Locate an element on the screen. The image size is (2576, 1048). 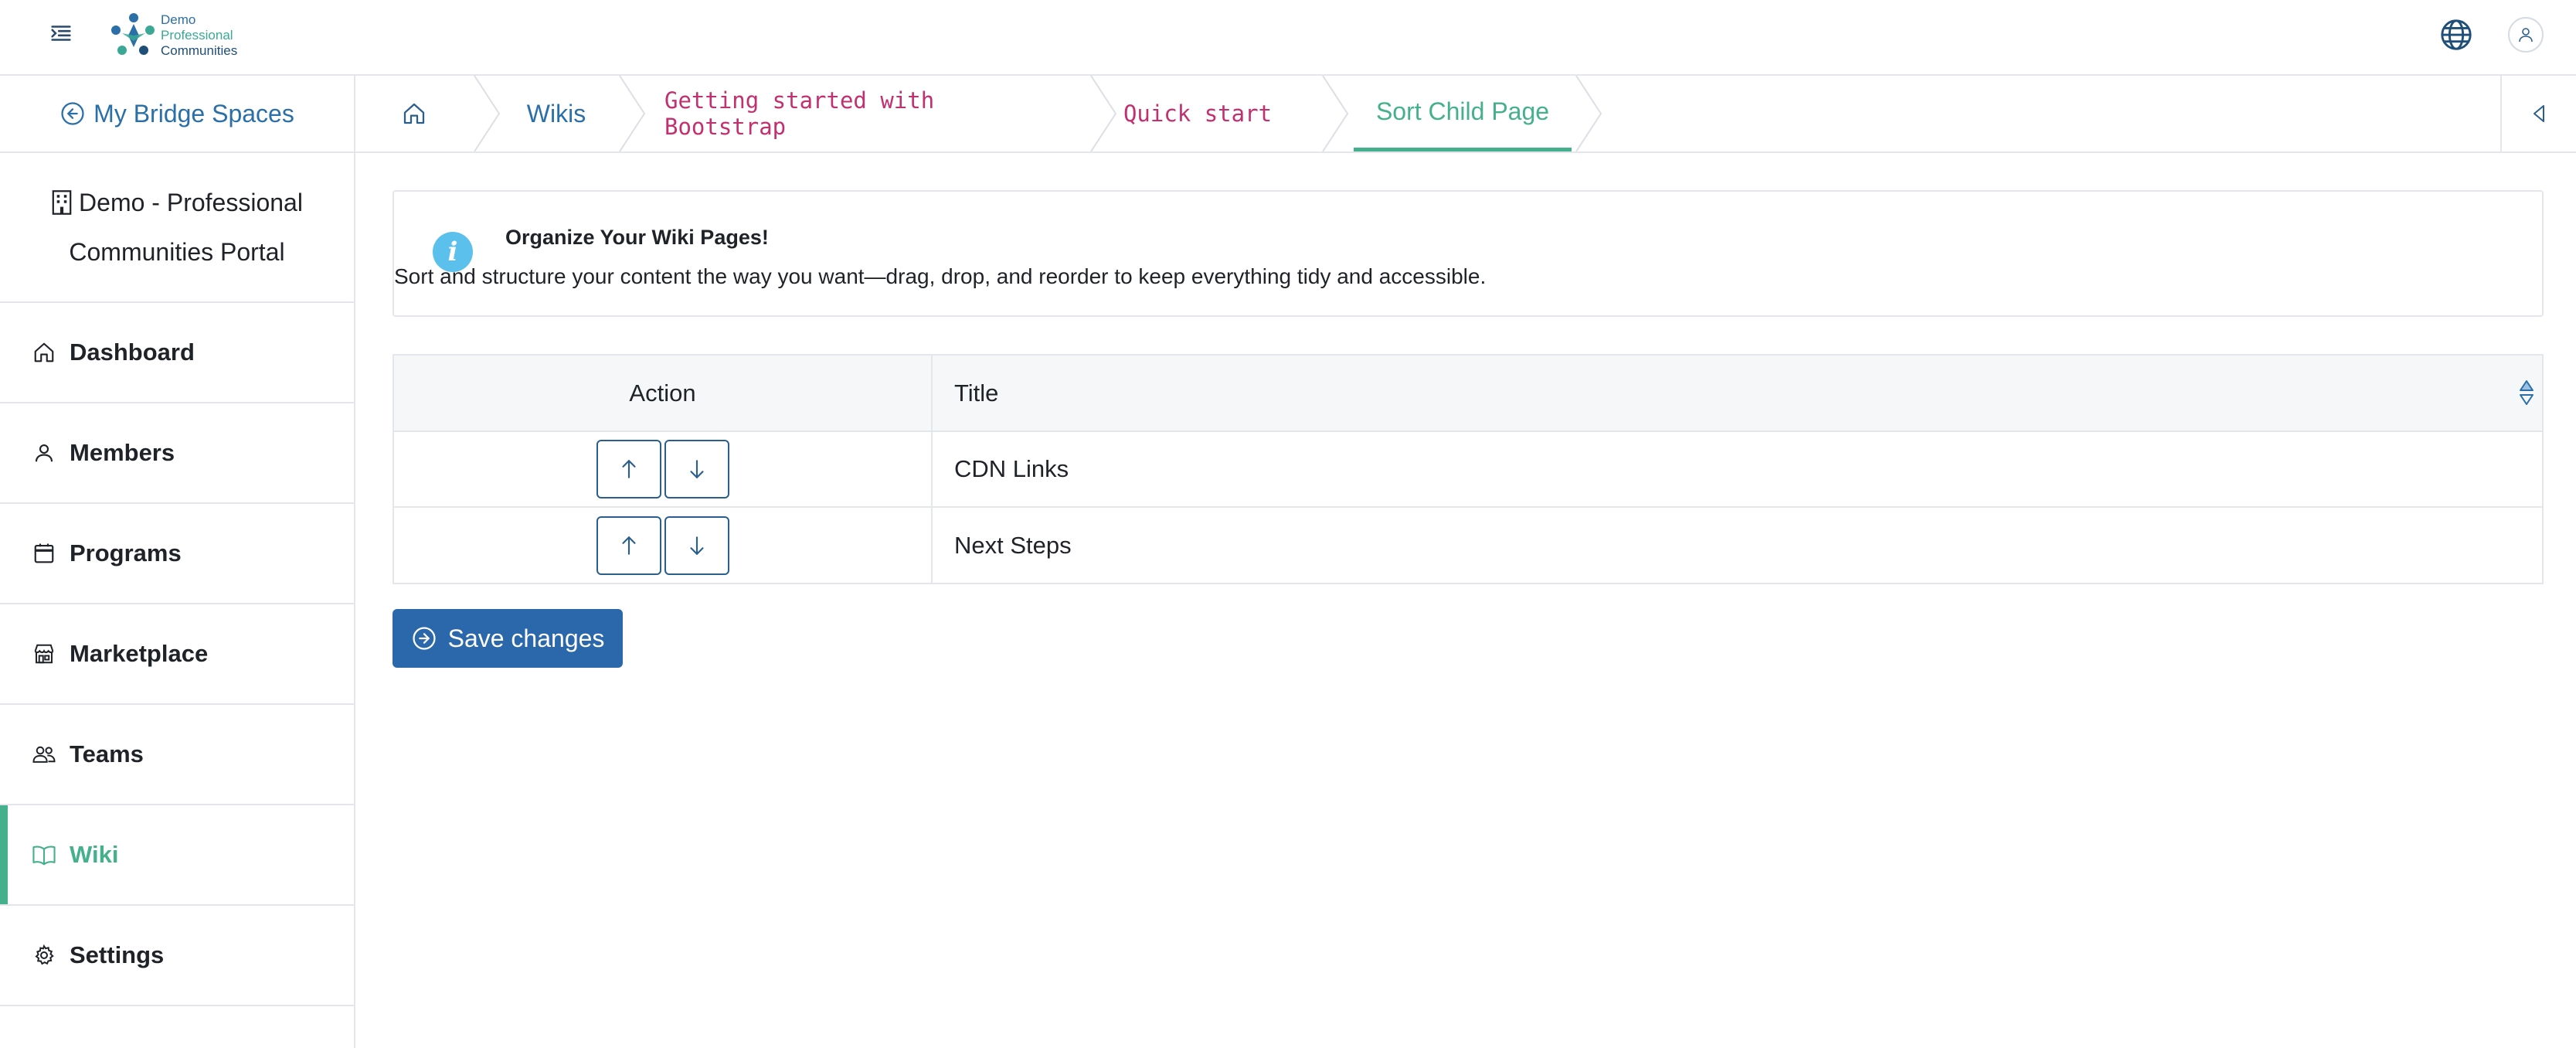
arrow-right-circle-icon is located at coordinates (424, 638).